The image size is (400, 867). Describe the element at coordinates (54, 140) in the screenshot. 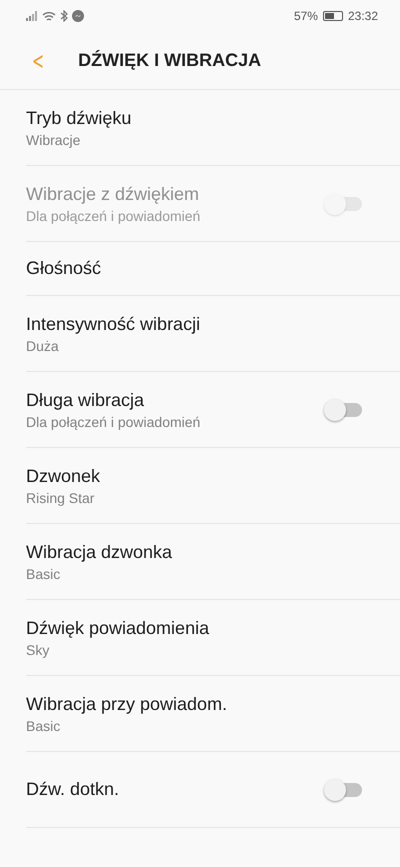

I see `setting-subtitle: Wibracje` at that location.